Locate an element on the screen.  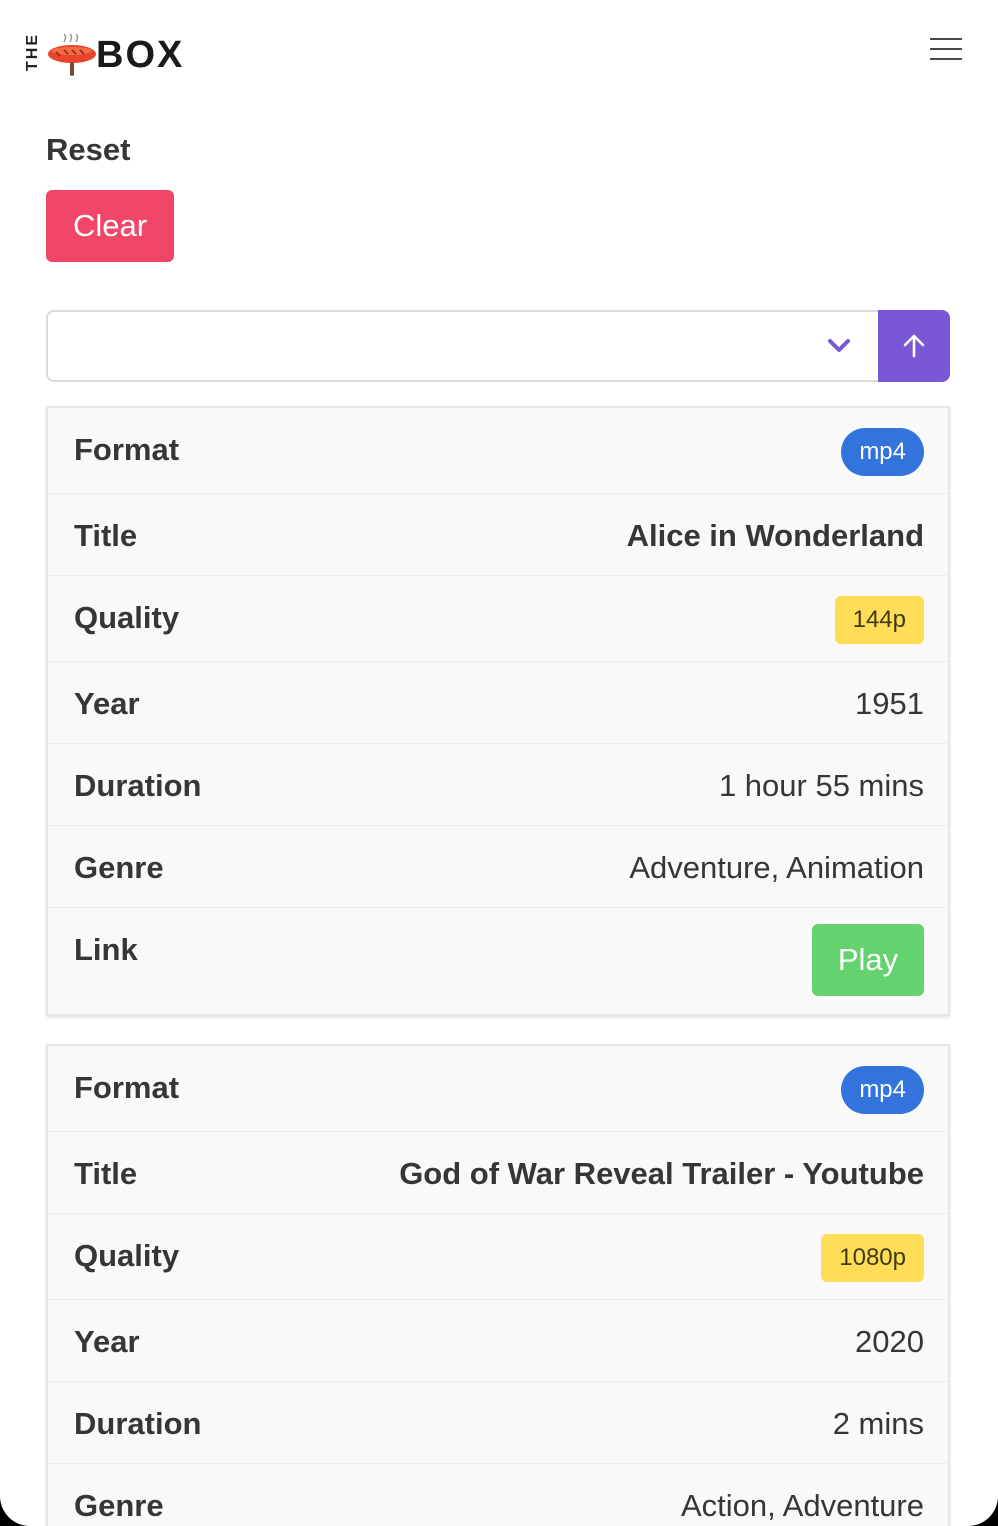
navbar: THE BOX is located at coordinates (499, 55).